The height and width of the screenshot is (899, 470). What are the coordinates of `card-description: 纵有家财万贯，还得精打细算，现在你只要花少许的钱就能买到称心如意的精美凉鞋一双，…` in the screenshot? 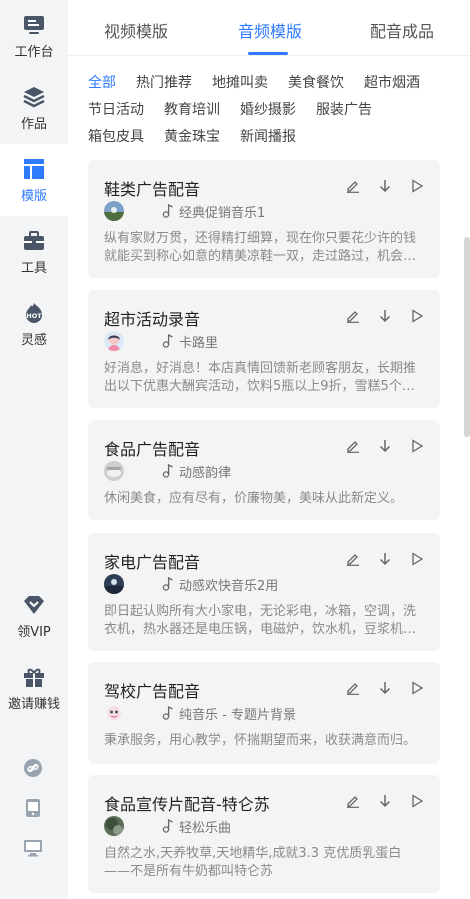 It's located at (260, 247).